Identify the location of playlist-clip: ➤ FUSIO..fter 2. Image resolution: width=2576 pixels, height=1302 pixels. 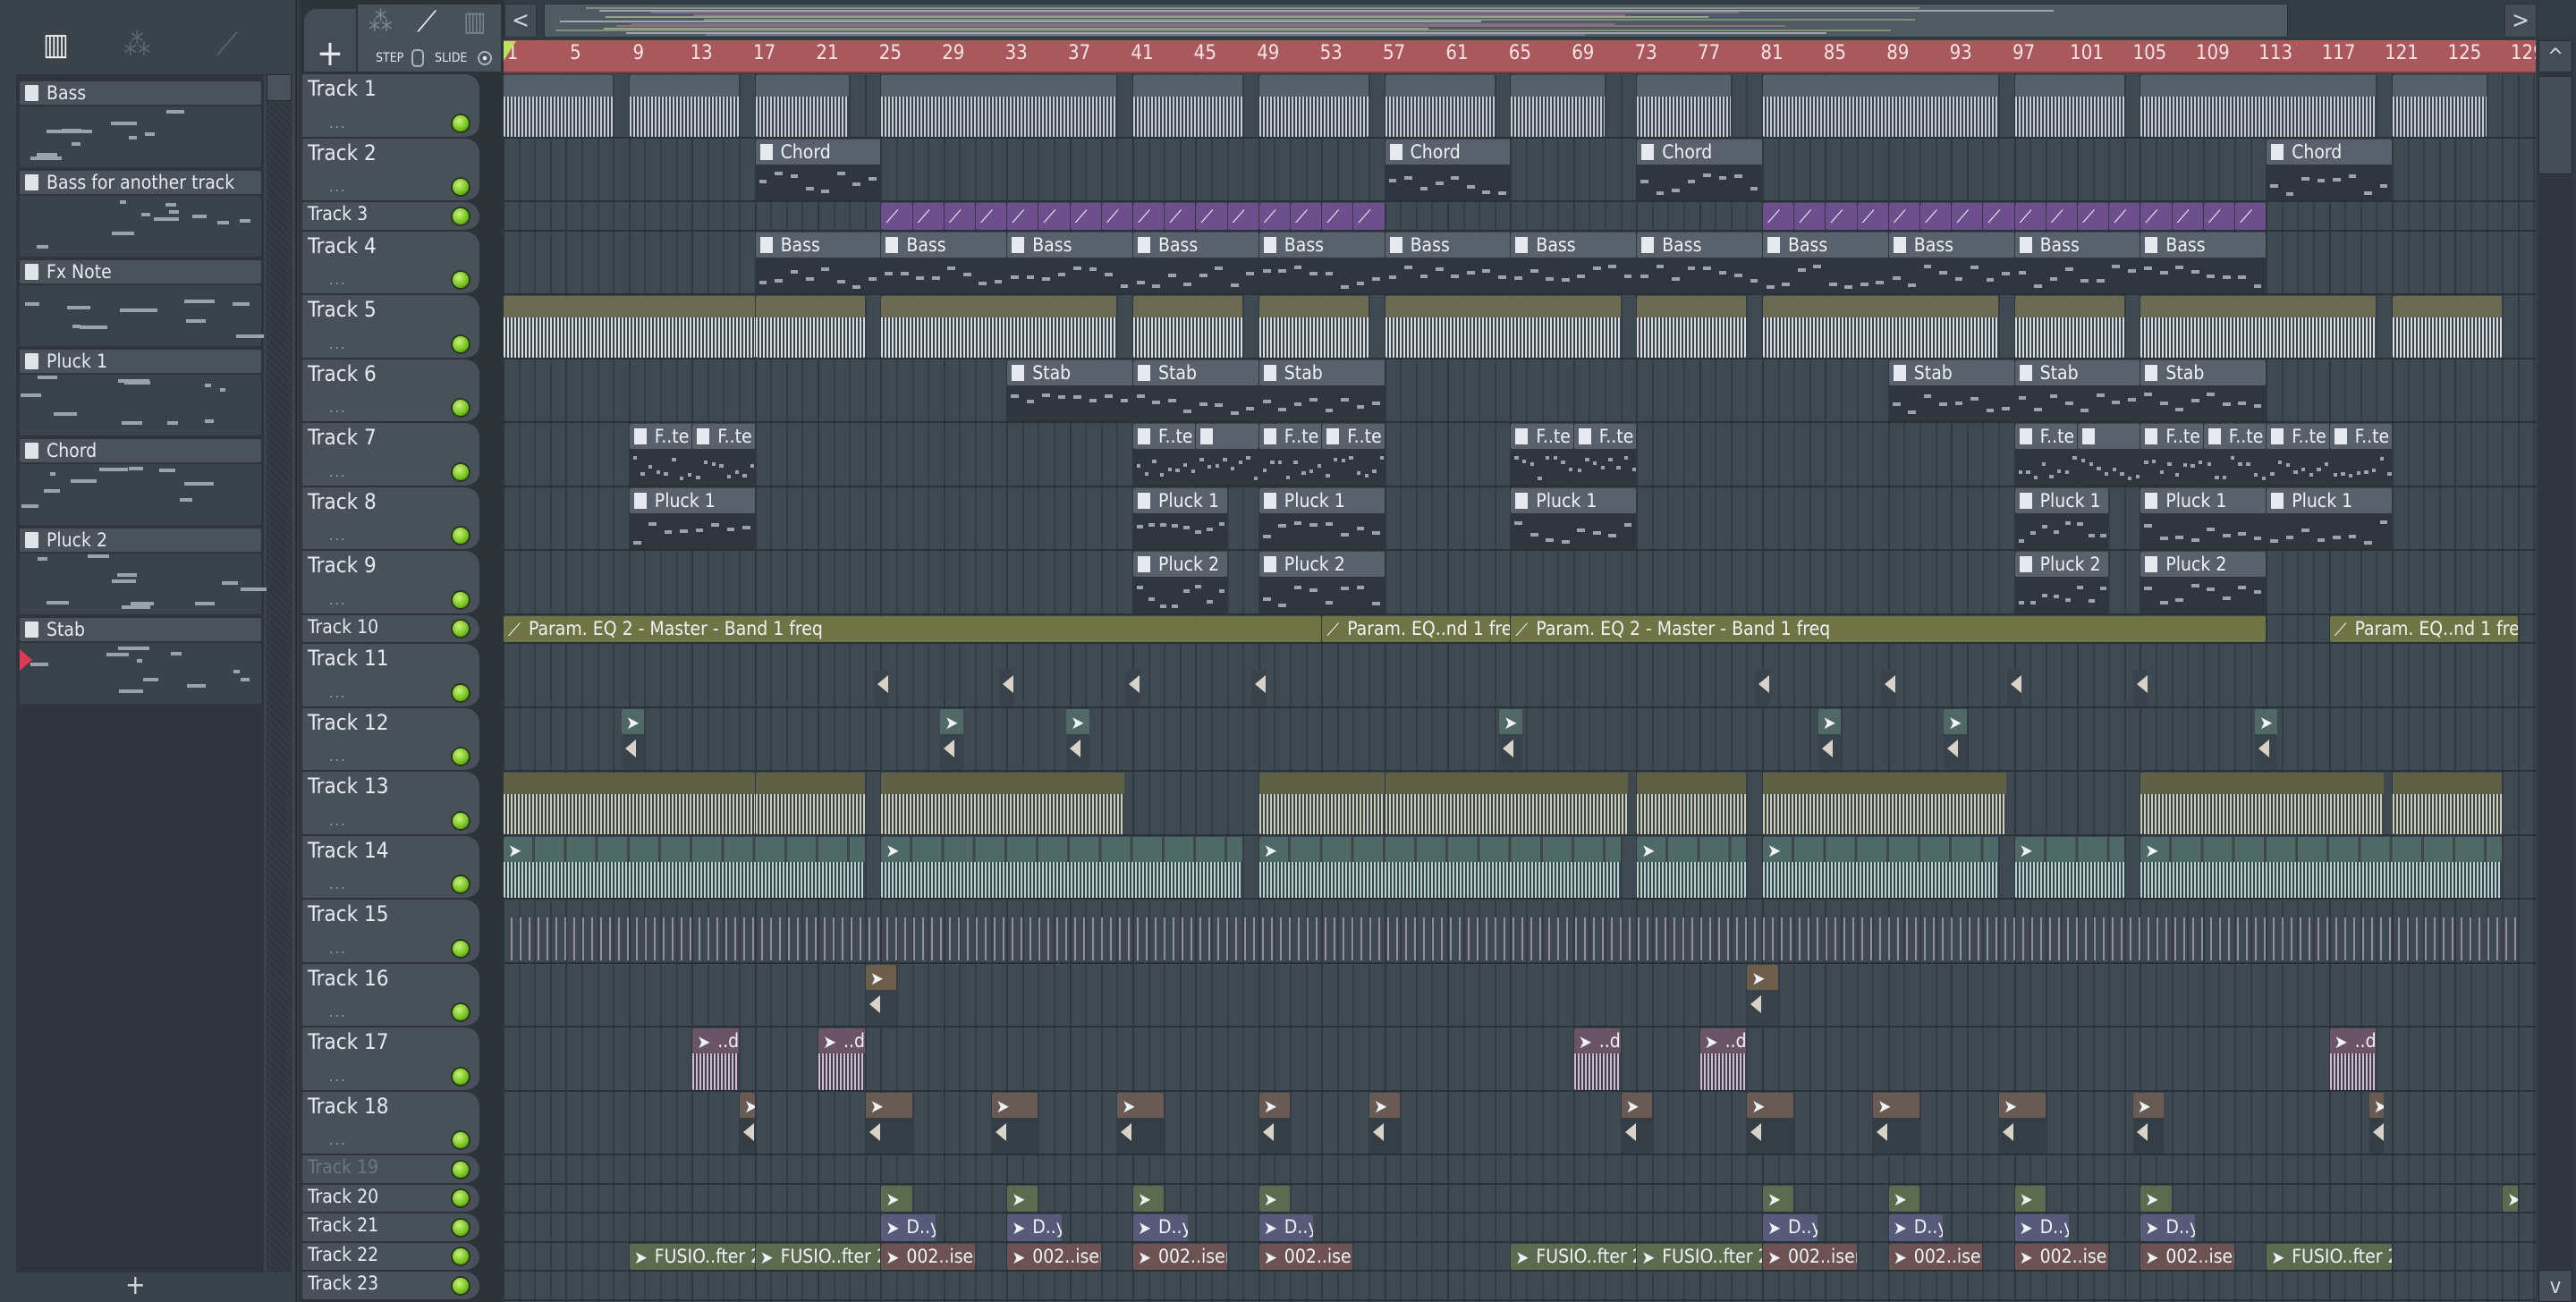
(818, 1256).